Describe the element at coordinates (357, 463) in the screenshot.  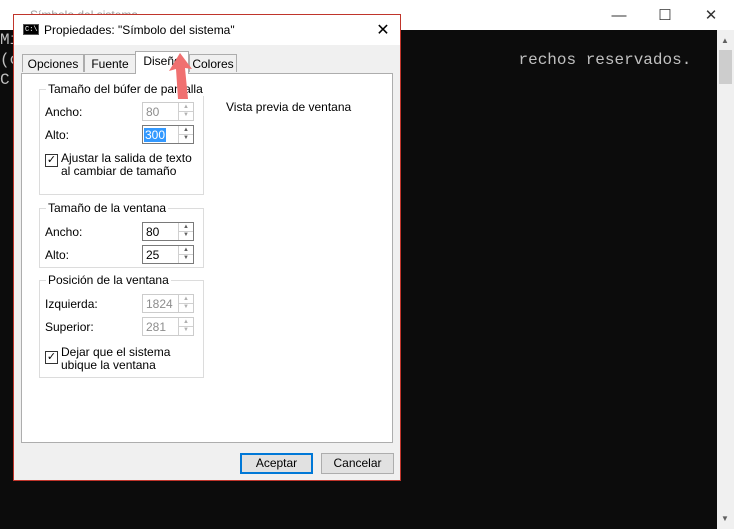
I see `cancel-button: Cancelar` at that location.